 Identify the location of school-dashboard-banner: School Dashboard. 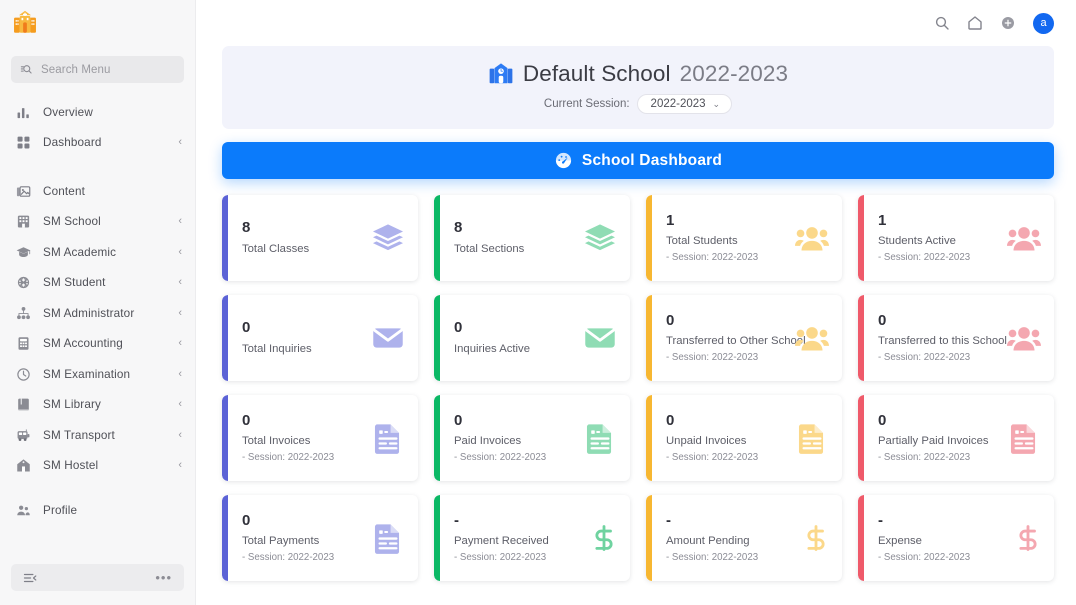
(638, 160).